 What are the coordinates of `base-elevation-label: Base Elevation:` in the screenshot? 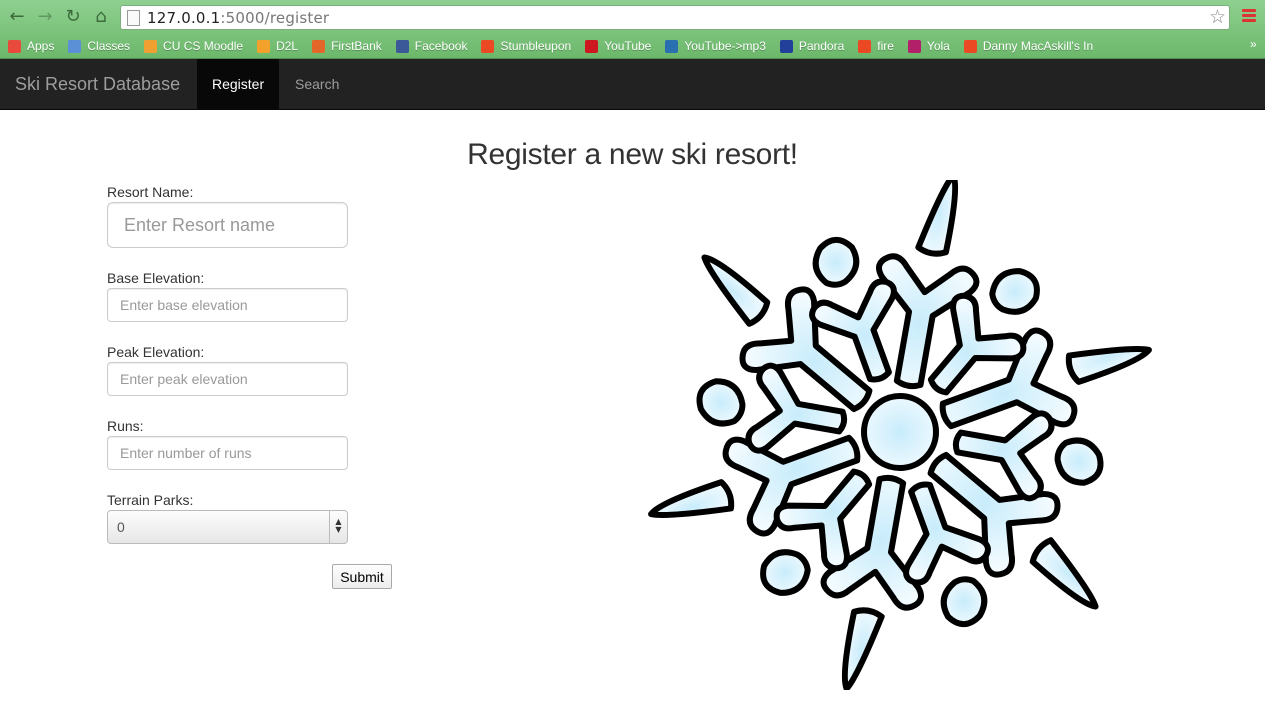 It's located at (156, 278).